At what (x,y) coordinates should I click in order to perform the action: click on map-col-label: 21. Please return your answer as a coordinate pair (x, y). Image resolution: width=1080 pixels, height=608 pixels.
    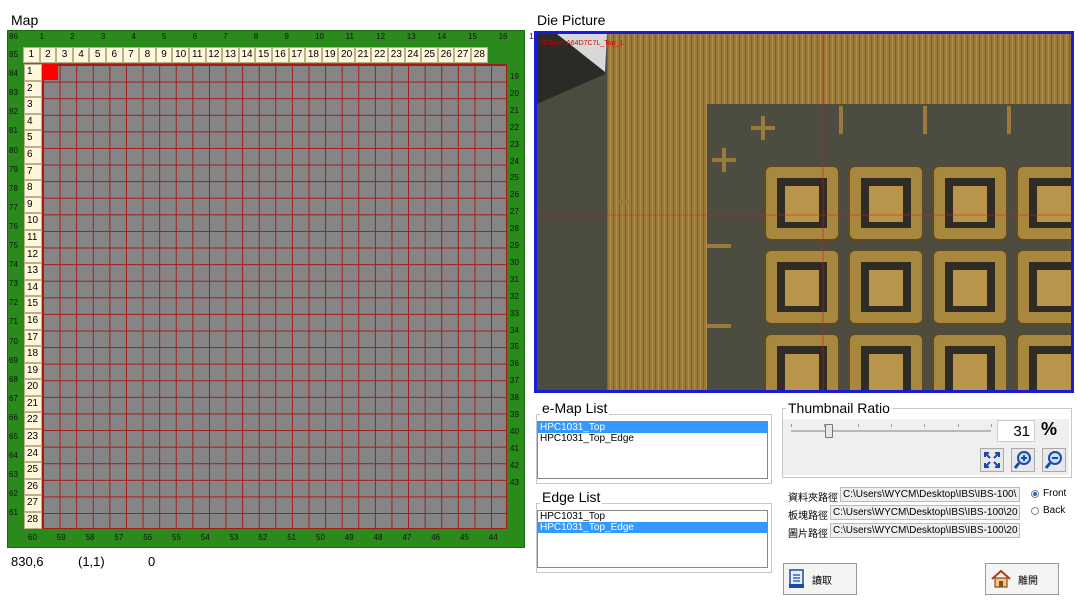
    Looking at the image, I should click on (363, 55).